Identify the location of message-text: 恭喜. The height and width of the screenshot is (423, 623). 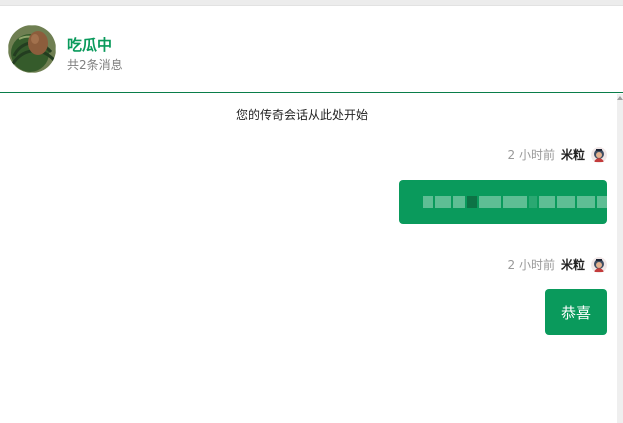
(575, 312).